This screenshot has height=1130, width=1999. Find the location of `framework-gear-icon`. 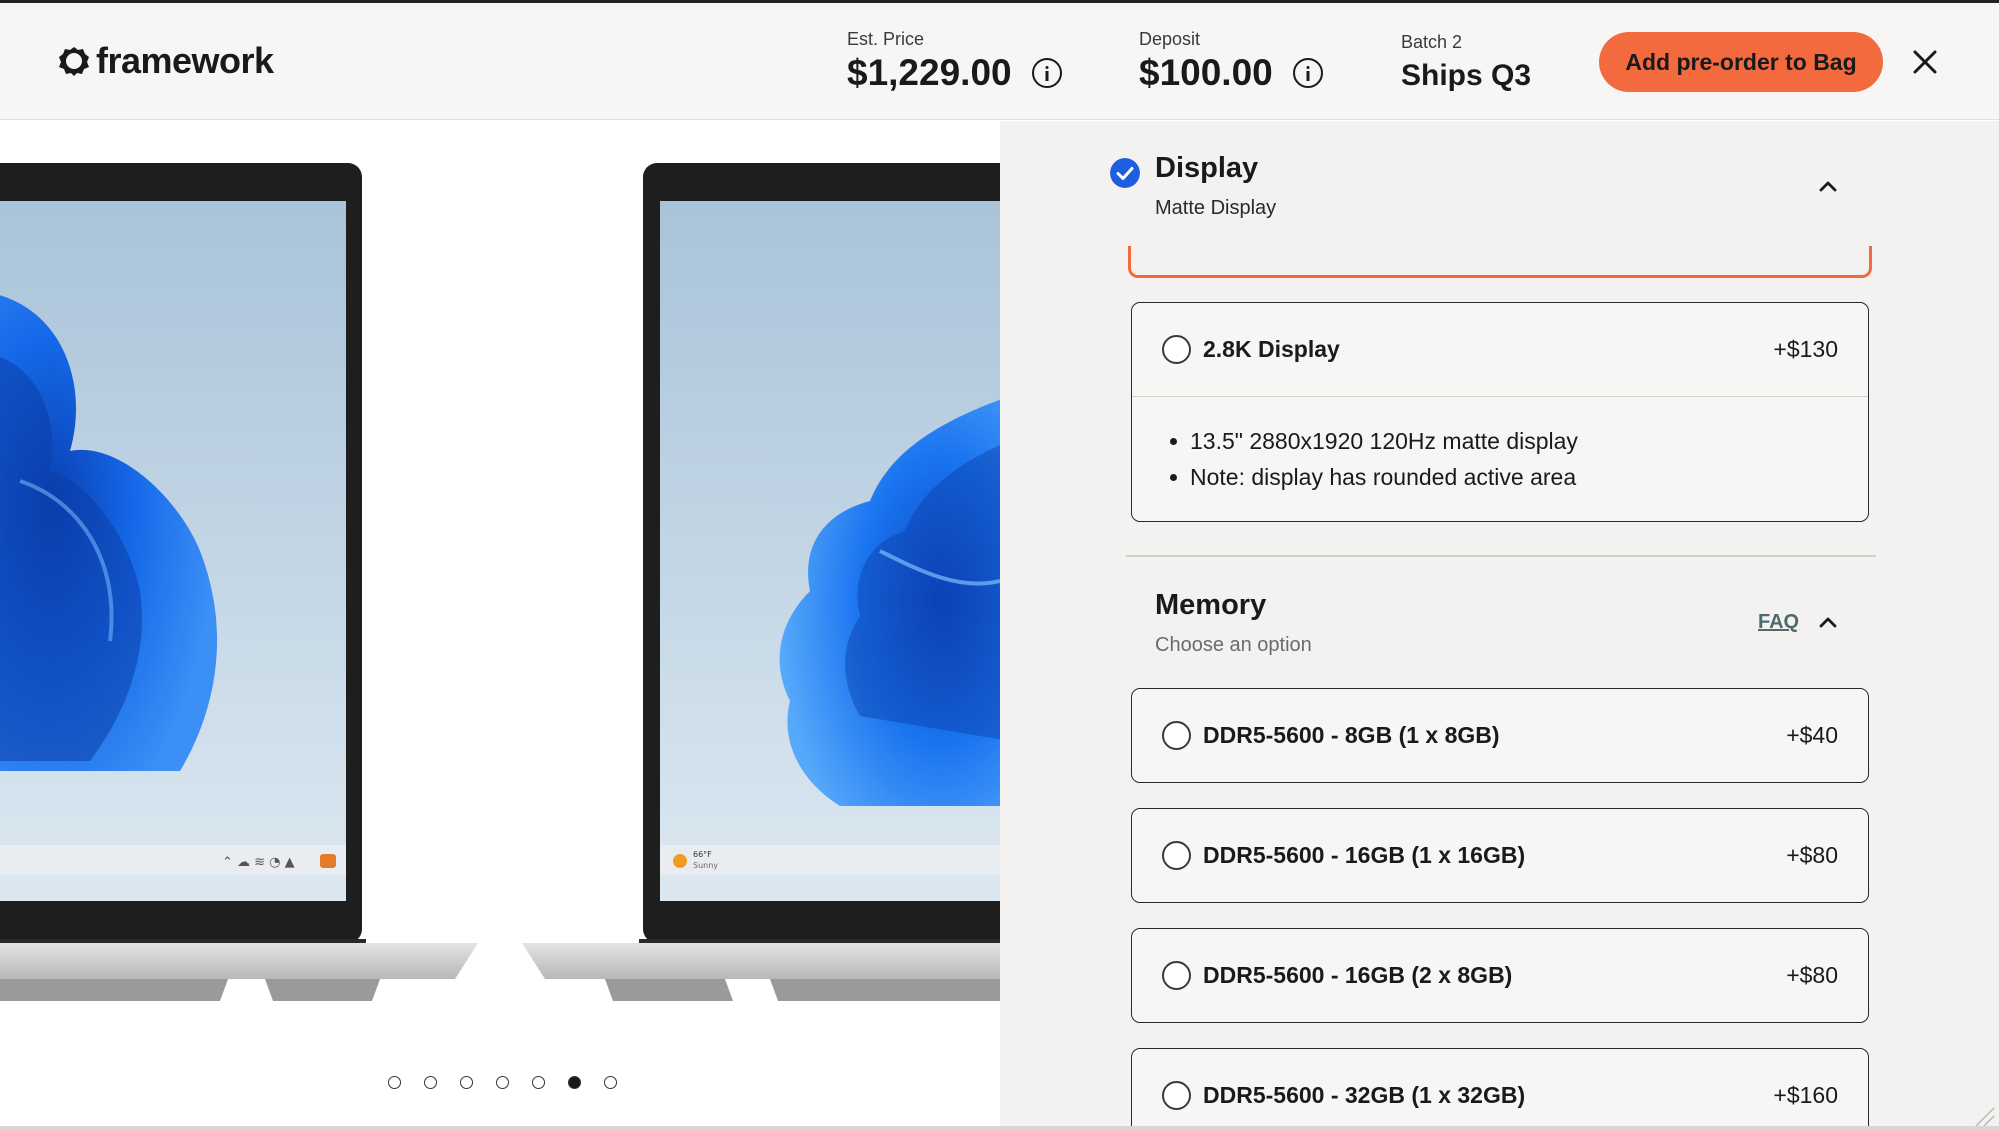

framework-gear-icon is located at coordinates (74, 61).